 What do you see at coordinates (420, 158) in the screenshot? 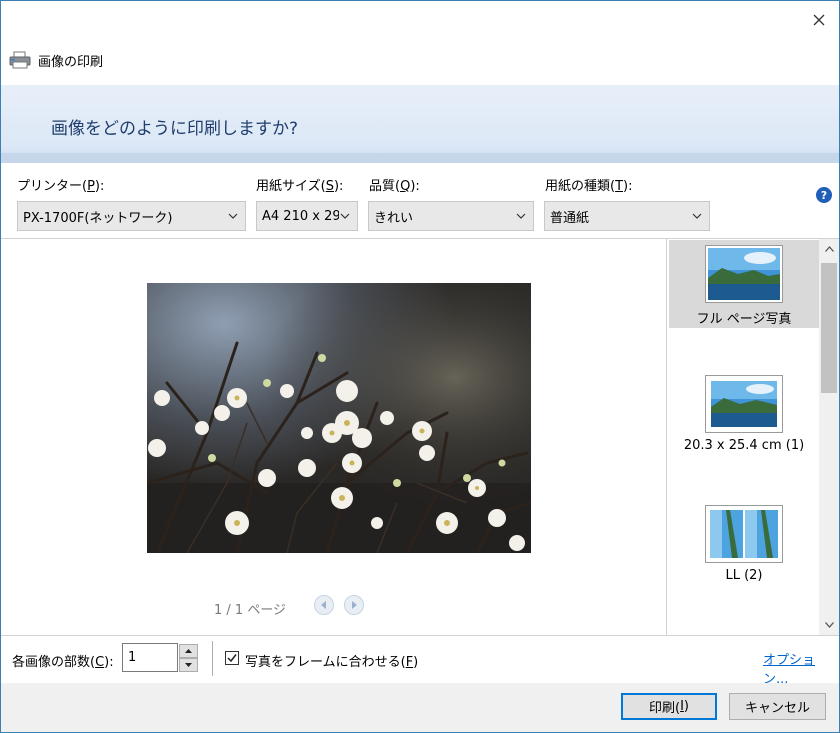
I see `header-band-edge` at bounding box center [420, 158].